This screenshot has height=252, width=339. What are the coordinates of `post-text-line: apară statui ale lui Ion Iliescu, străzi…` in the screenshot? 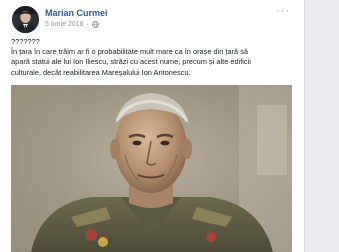 It's located at (131, 62).